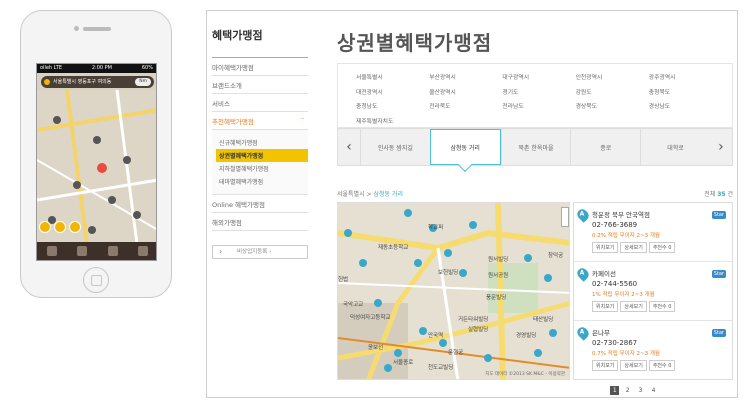 This screenshot has width=747, height=419. I want to click on tab-insadong: 인사동 쌈지길, so click(395, 147).